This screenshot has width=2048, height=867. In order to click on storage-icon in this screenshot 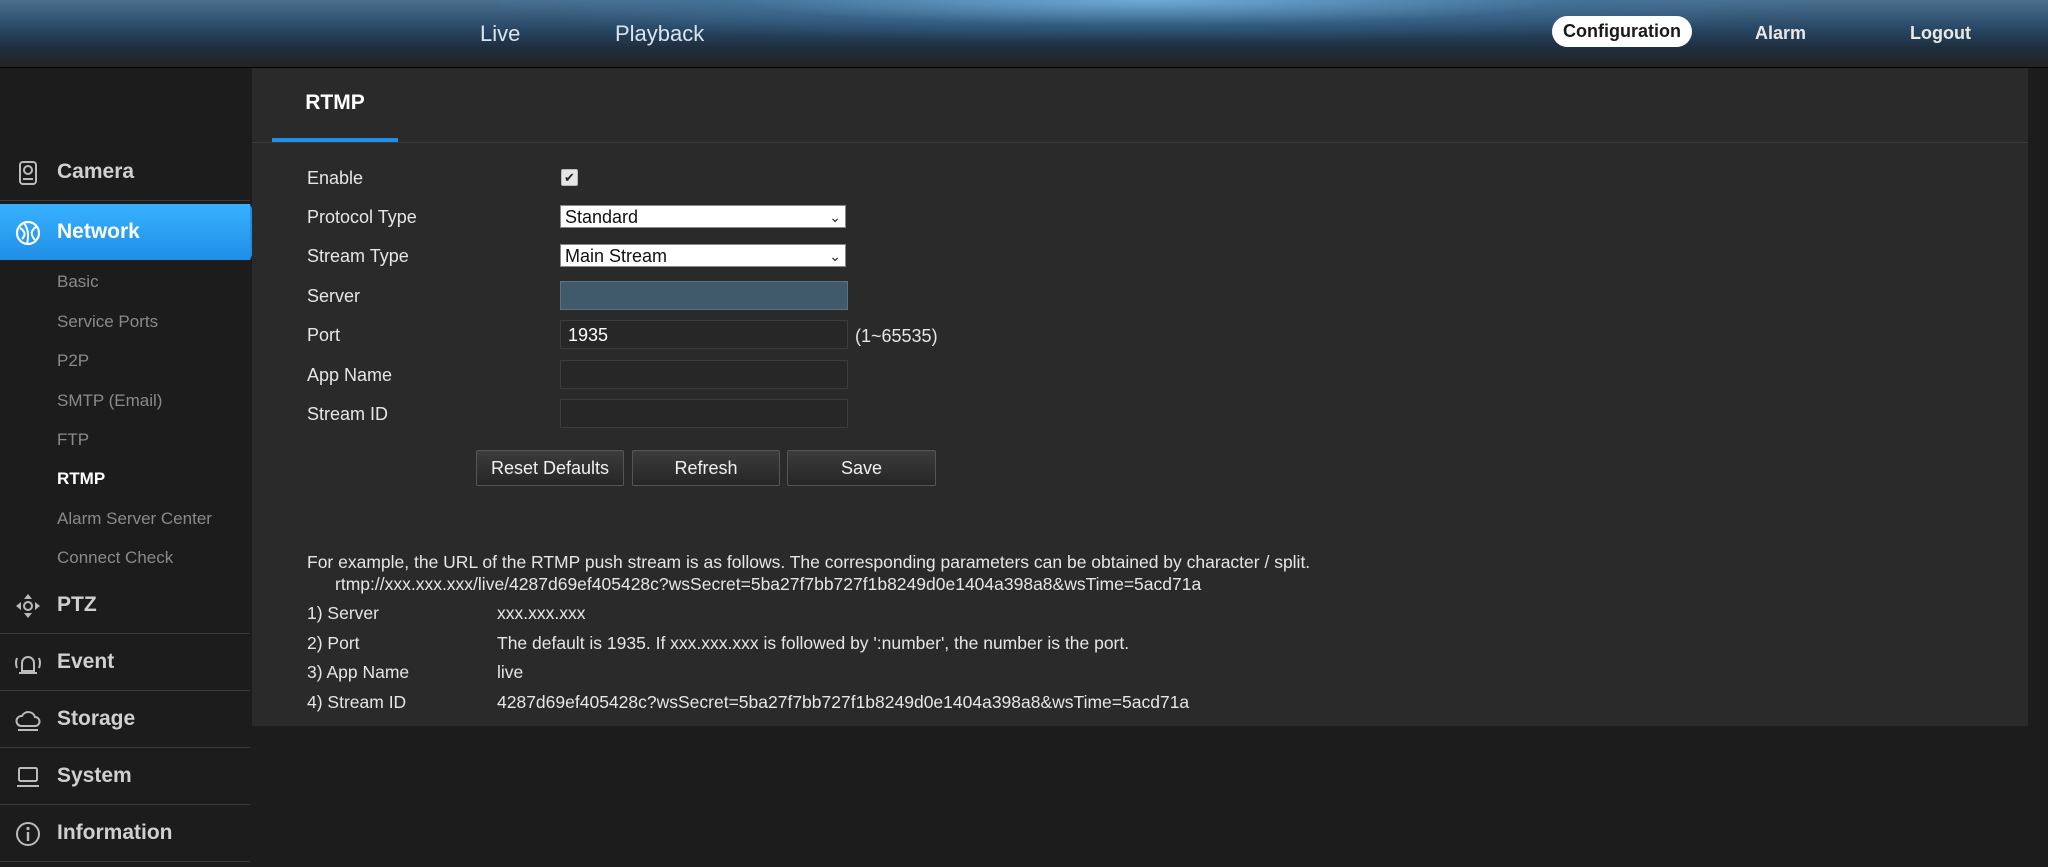, I will do `click(28, 721)`.